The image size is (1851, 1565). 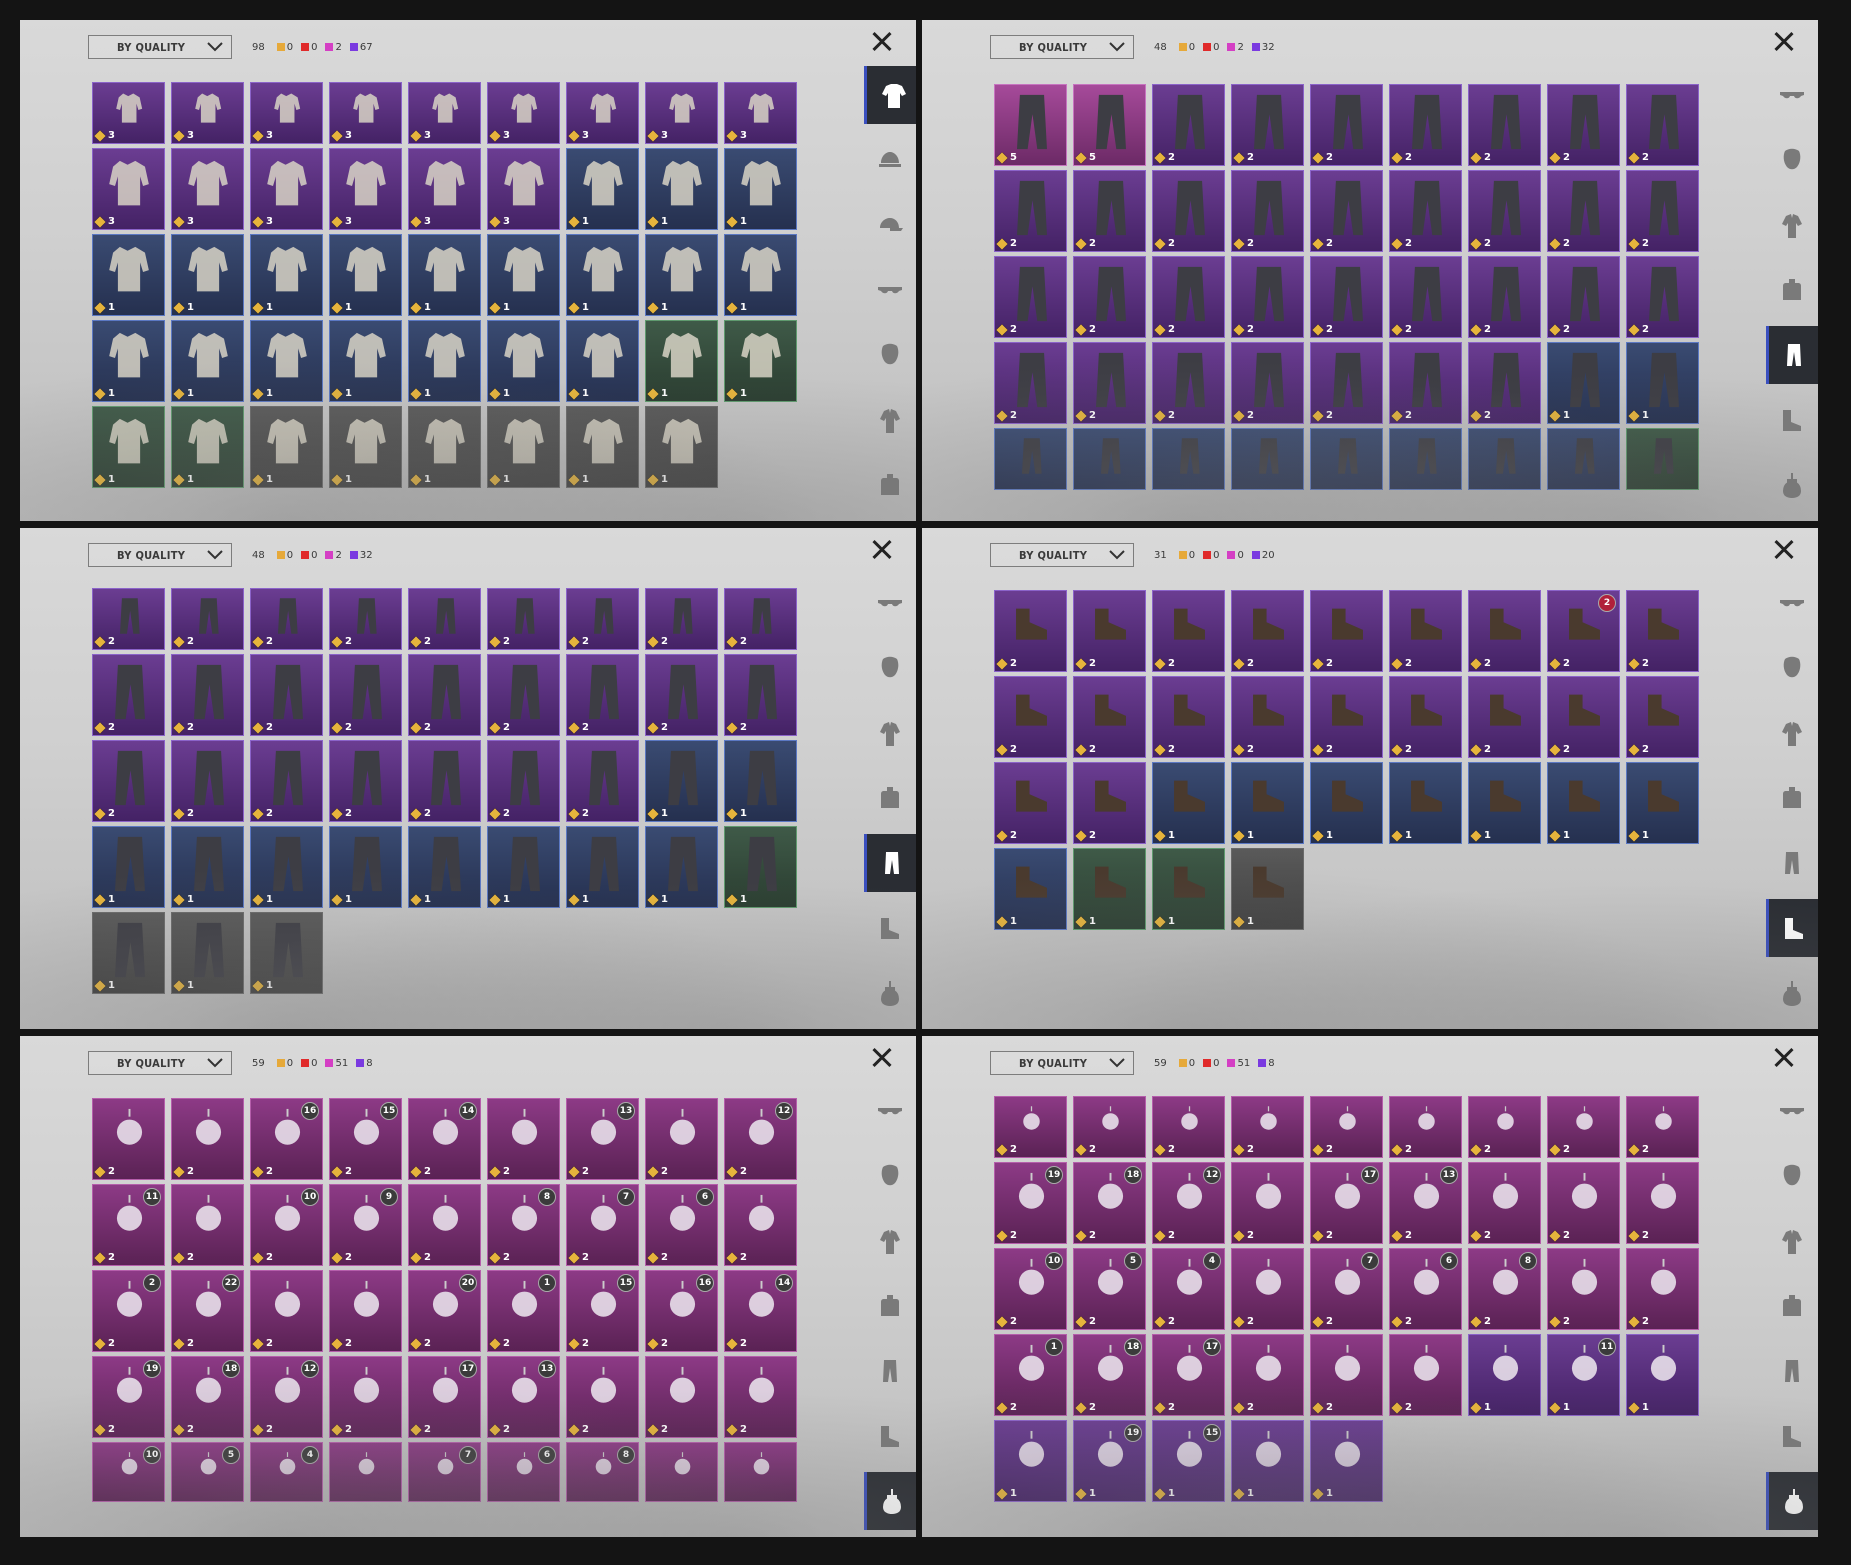 What do you see at coordinates (128, 1311) in the screenshot?
I see `item-tile: 22` at bounding box center [128, 1311].